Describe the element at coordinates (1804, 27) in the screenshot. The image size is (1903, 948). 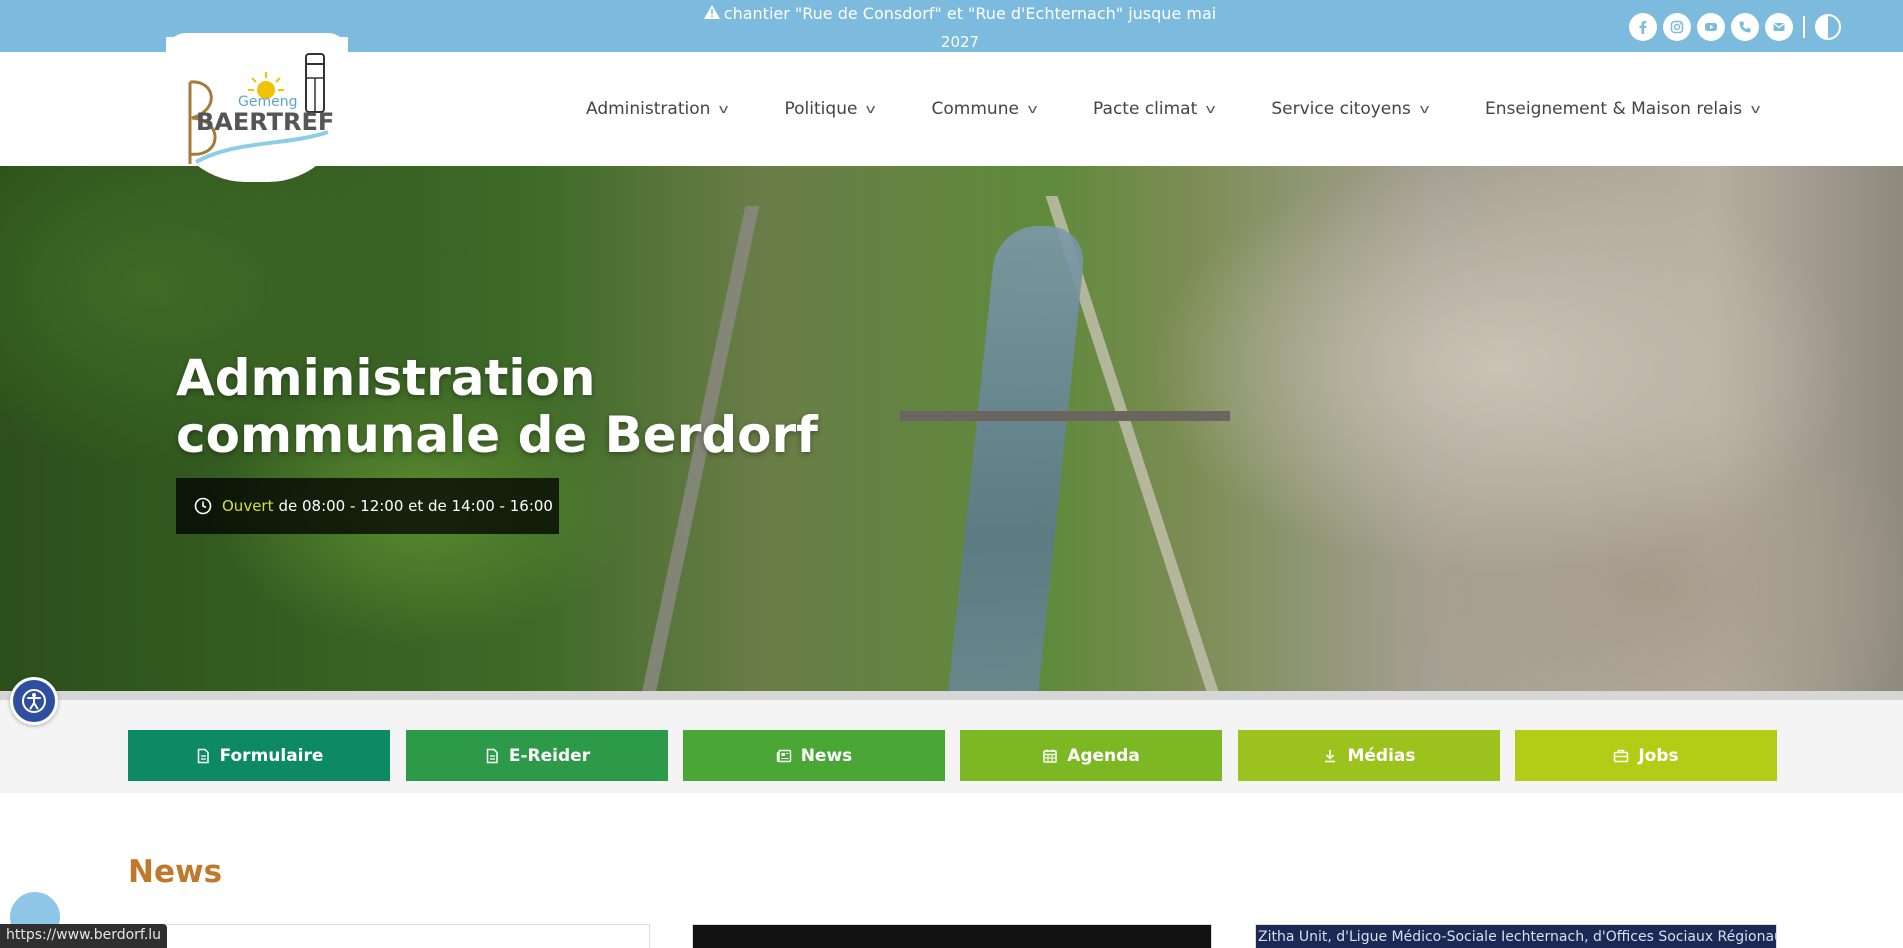
I see `divider` at that location.